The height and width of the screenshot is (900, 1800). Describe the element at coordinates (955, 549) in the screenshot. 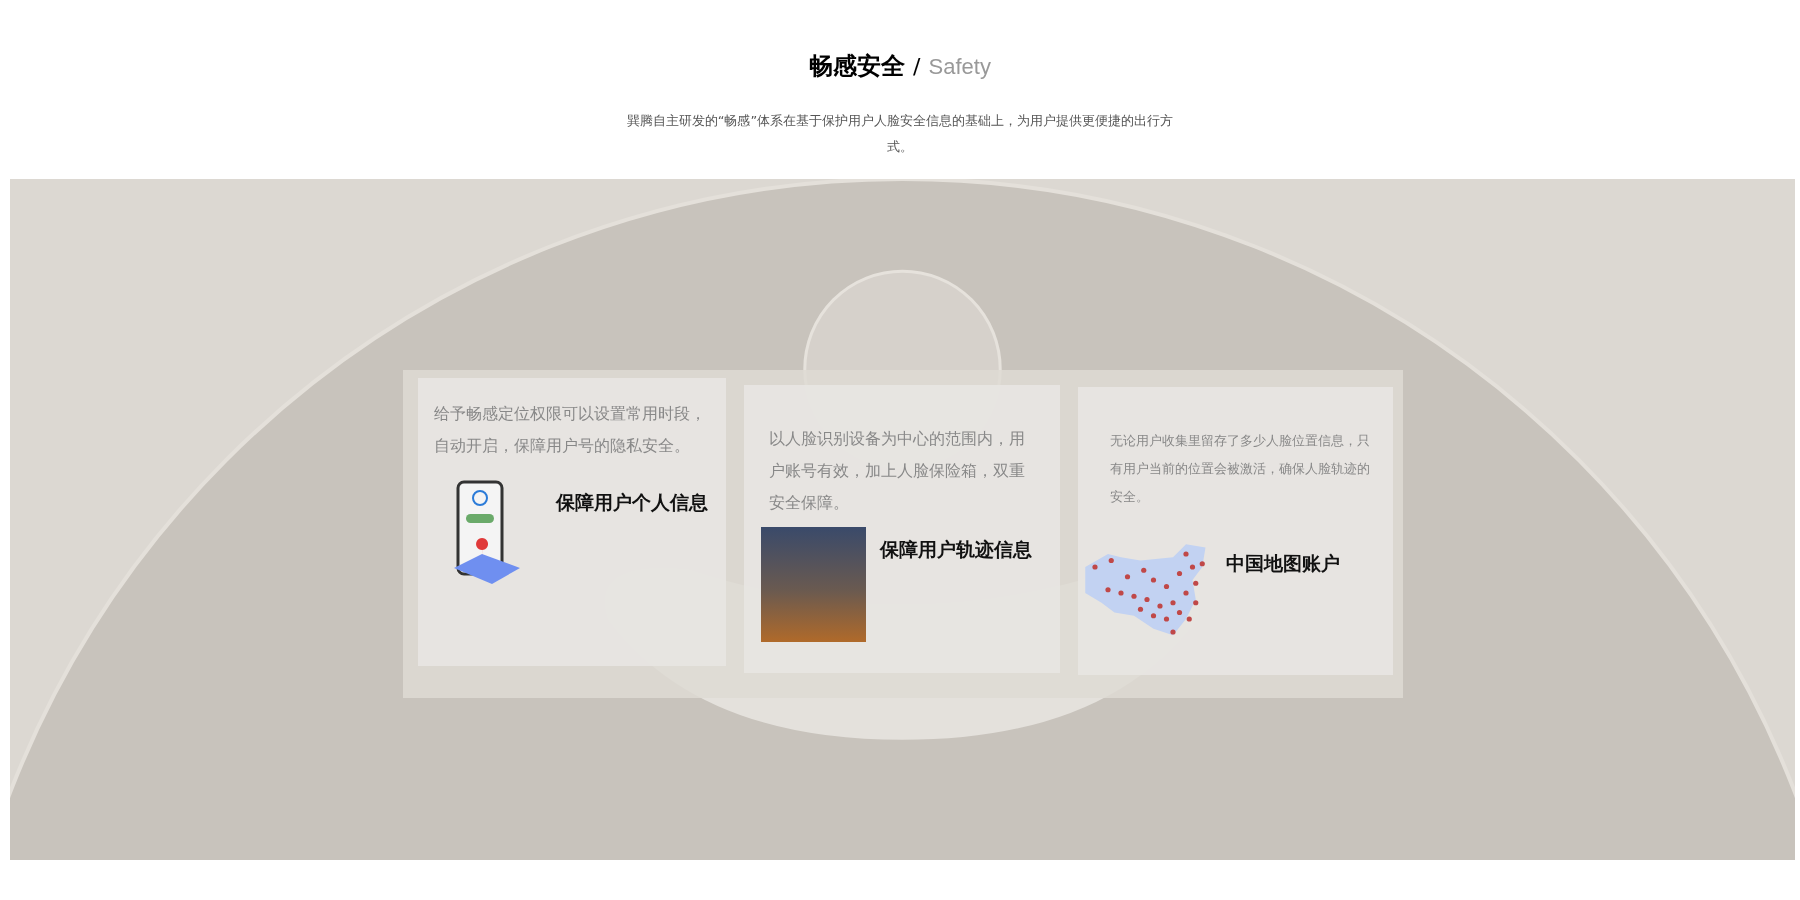

I see `card-title: 保障用户轨迹信息` at that location.